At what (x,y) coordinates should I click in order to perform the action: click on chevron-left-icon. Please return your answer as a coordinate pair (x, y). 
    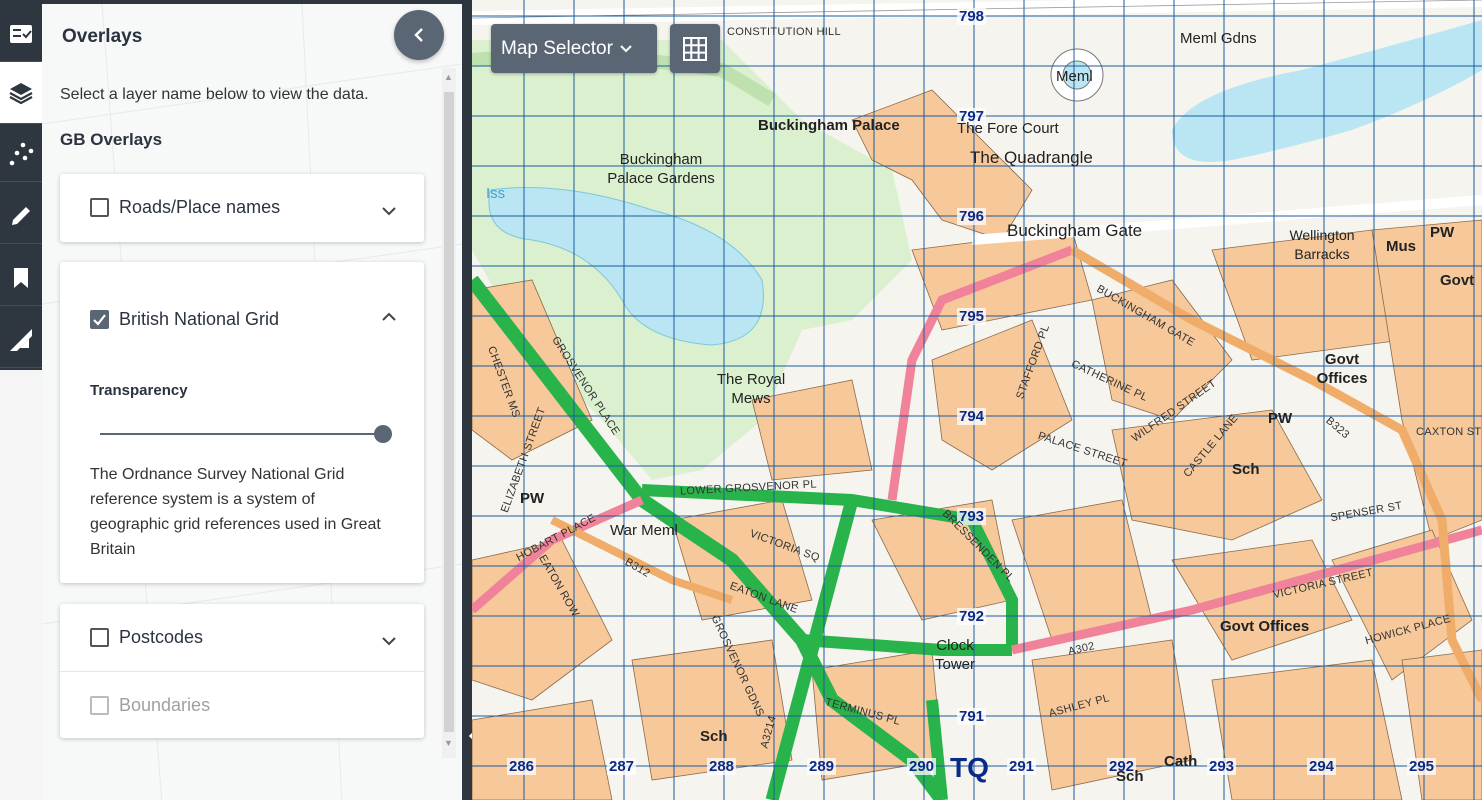
    Looking at the image, I should click on (418, 35).